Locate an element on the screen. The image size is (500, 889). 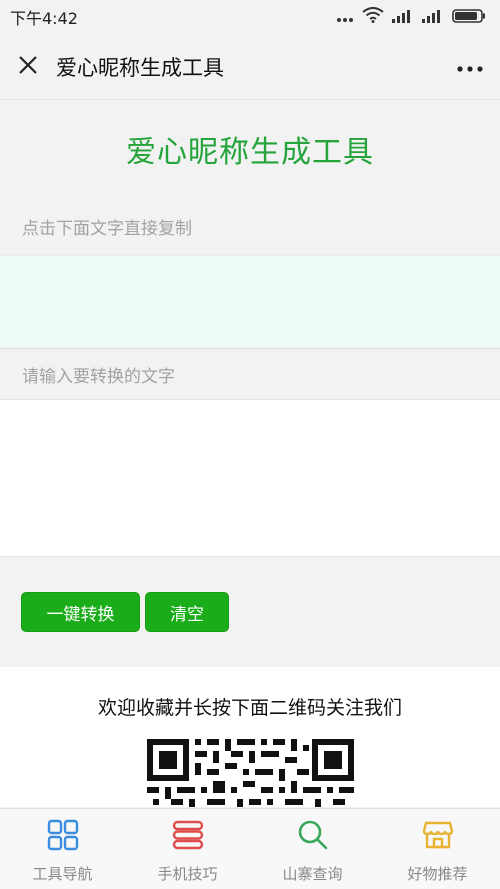
bottom-tab-bar: 工具导航 手机技巧 山寨查询 好物推荐 is located at coordinates (250, 848).